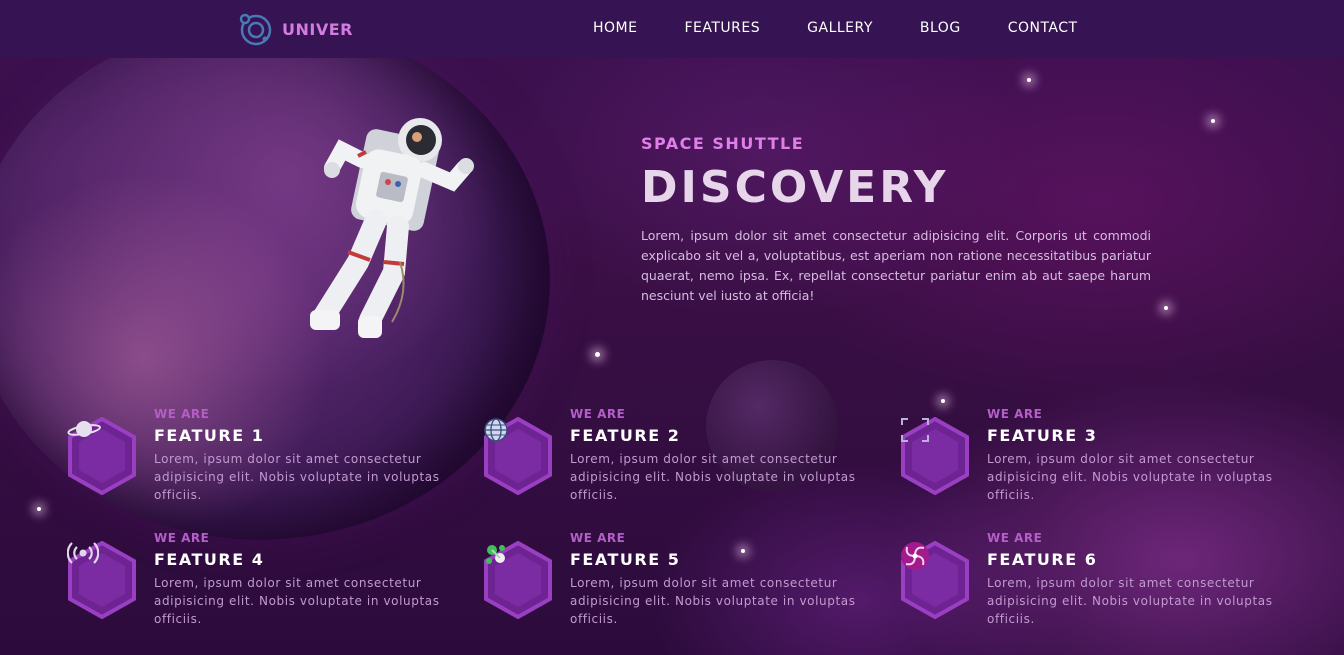  What do you see at coordinates (625, 559) in the screenshot?
I see `feature-title: FEATURE 5` at bounding box center [625, 559].